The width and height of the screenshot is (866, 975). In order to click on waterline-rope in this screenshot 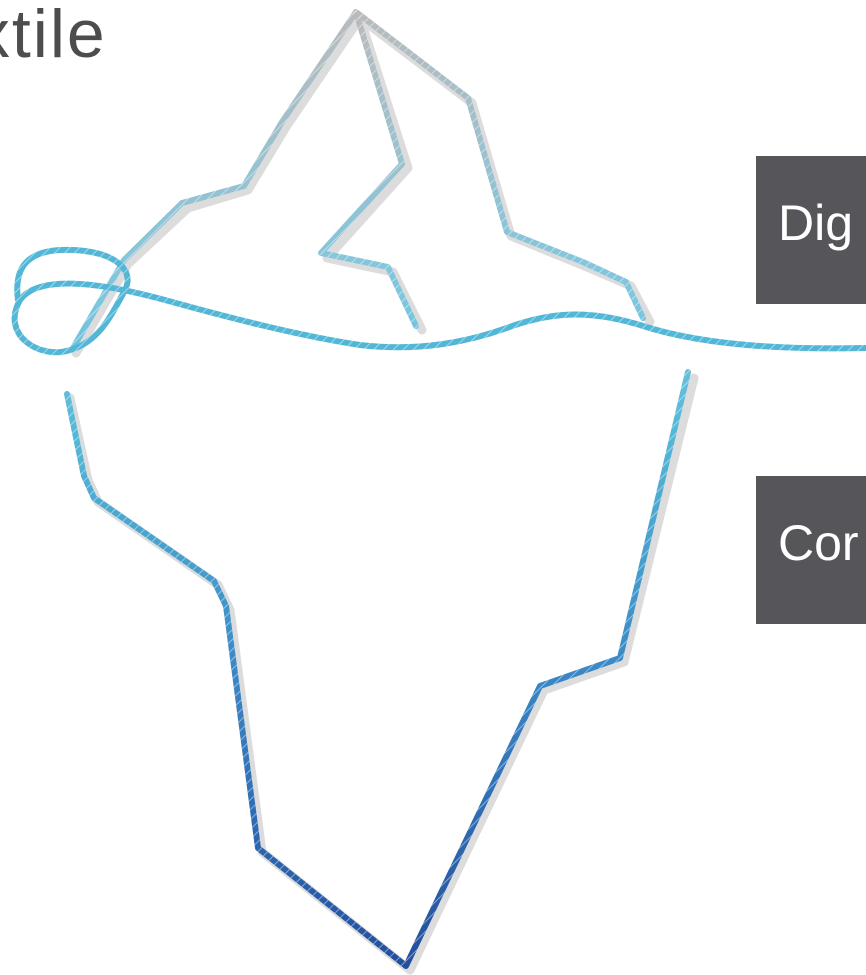, I will do `click(438, 301)`.